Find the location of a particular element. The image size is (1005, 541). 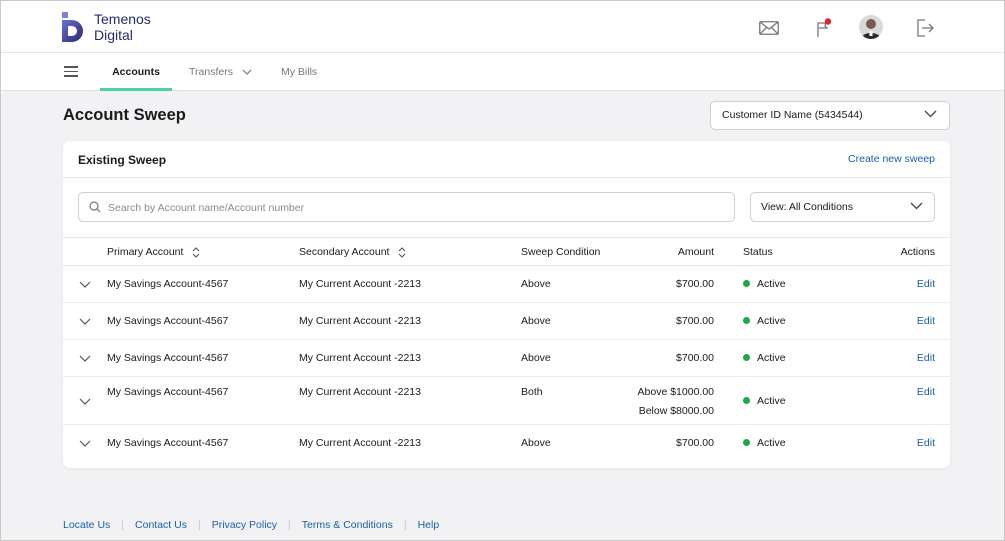

search-icon is located at coordinates (95, 207).